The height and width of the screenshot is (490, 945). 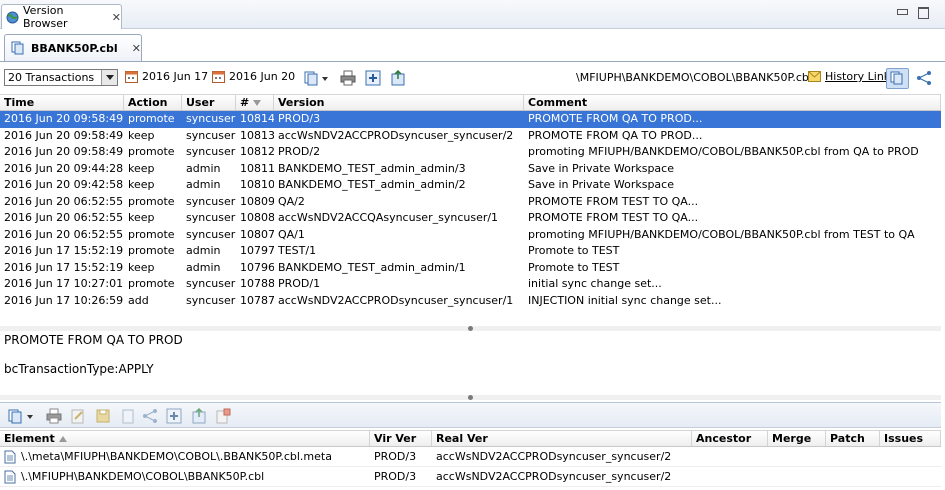 What do you see at coordinates (78, 416) in the screenshot?
I see `edit-icon` at bounding box center [78, 416].